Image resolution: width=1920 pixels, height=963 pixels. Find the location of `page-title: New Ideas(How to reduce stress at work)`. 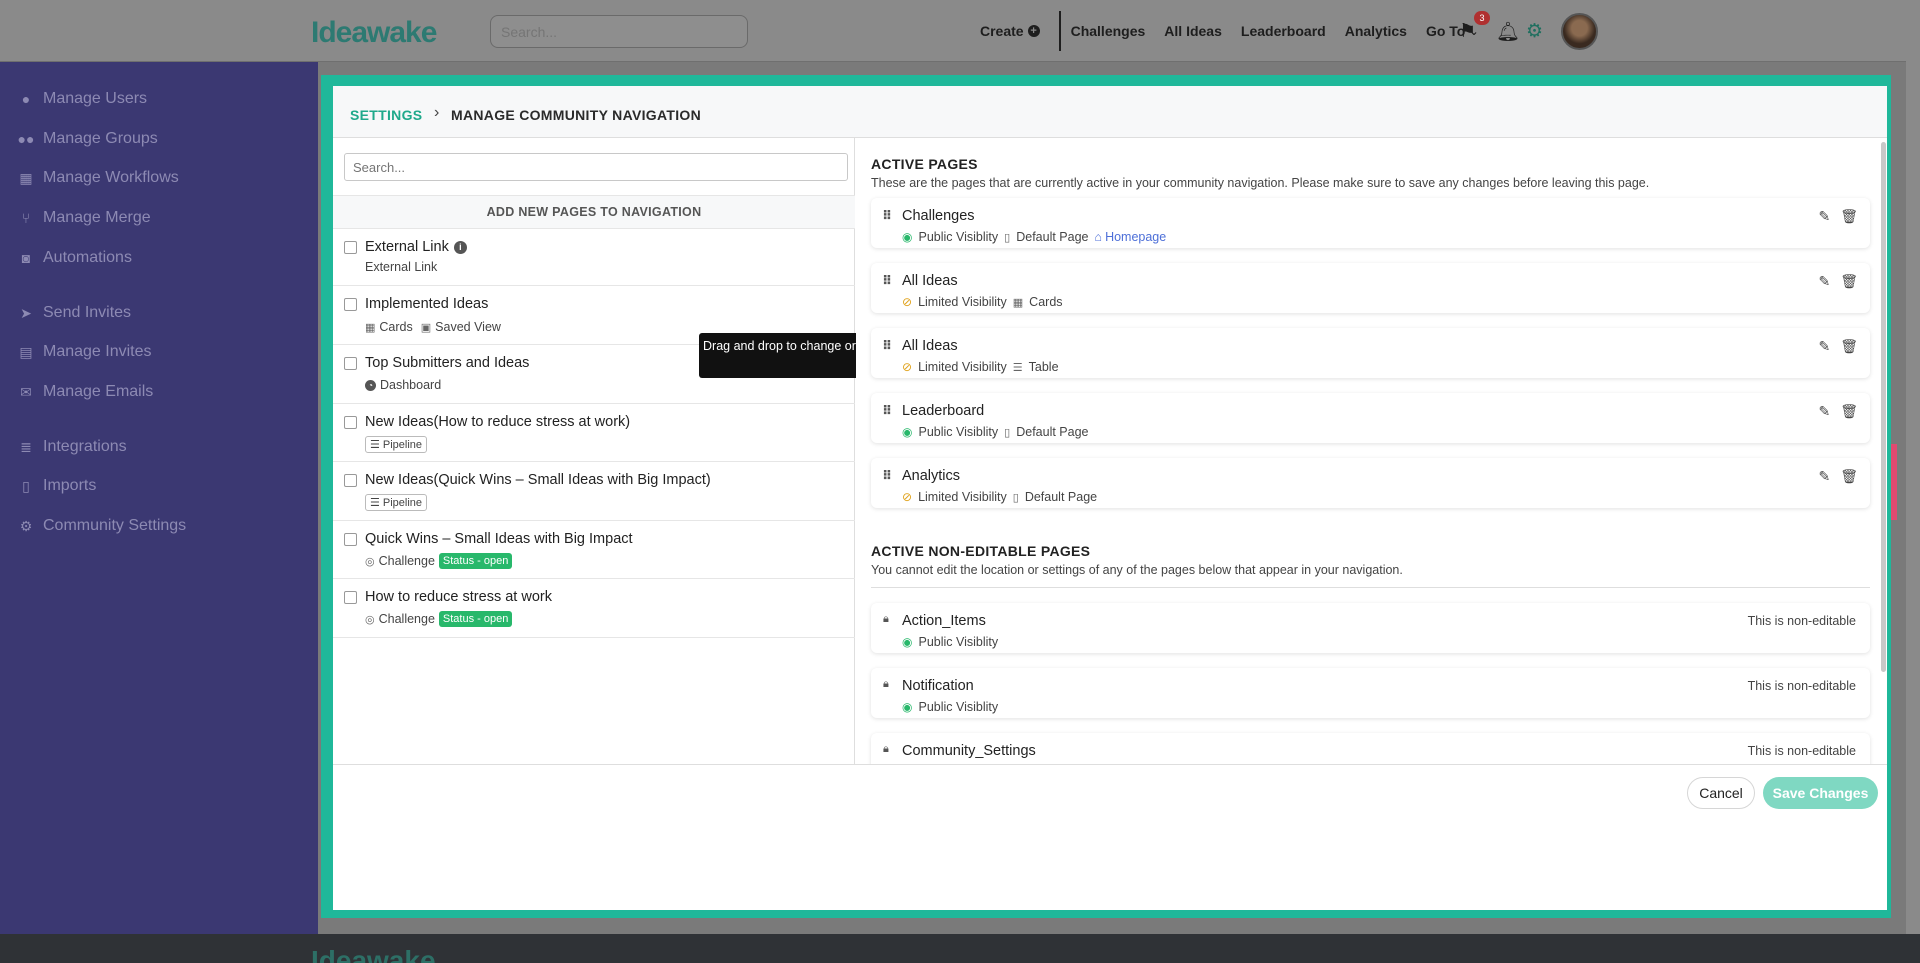

page-title: New Ideas(How to reduce stress at work) is located at coordinates (498, 422).